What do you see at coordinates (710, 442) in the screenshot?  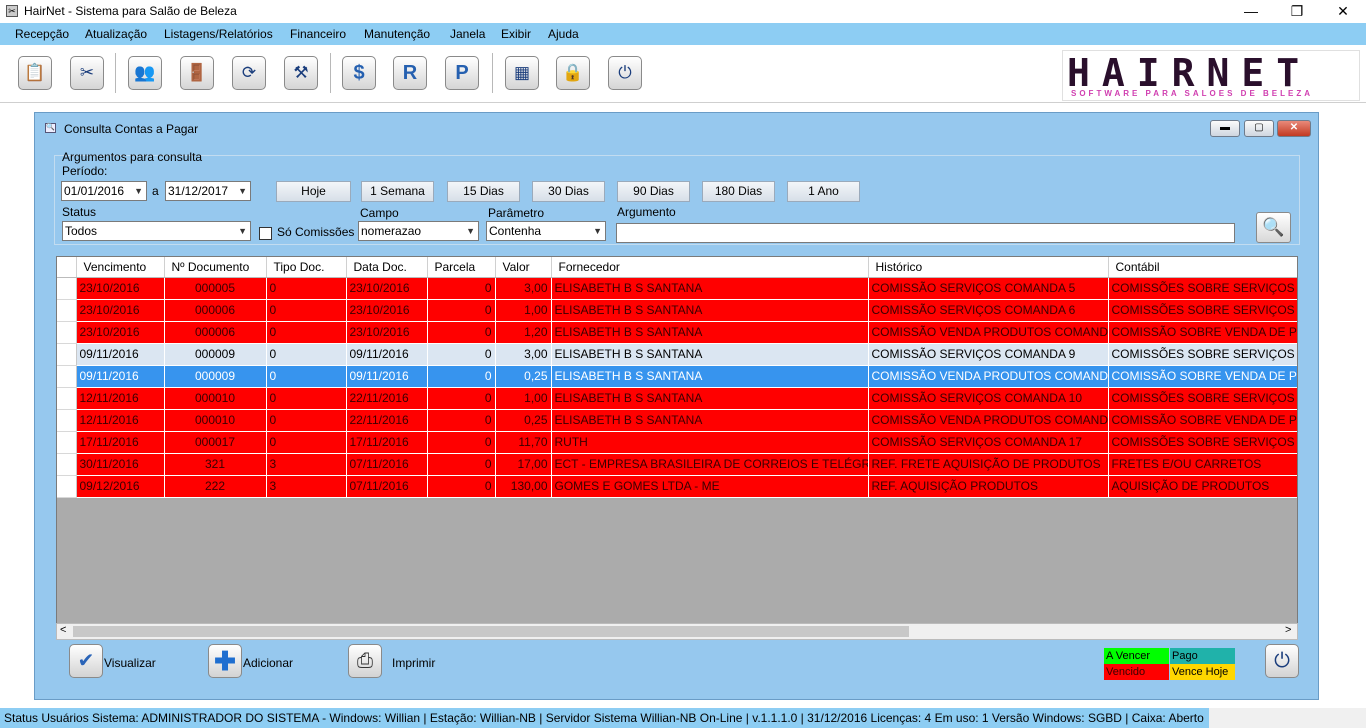 I see `cell-fornecedor: RUTH` at bounding box center [710, 442].